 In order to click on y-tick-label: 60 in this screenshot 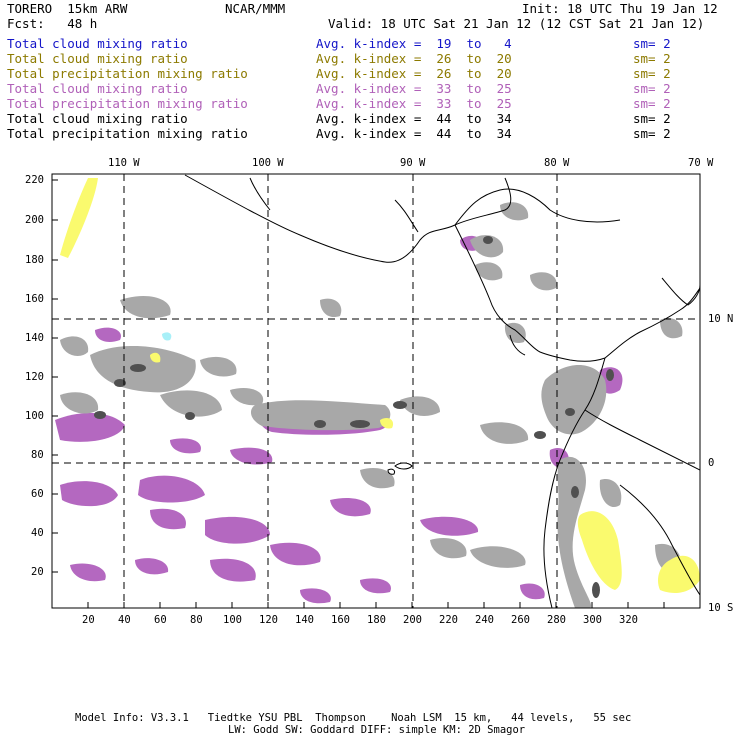, I will do `click(37, 494)`.